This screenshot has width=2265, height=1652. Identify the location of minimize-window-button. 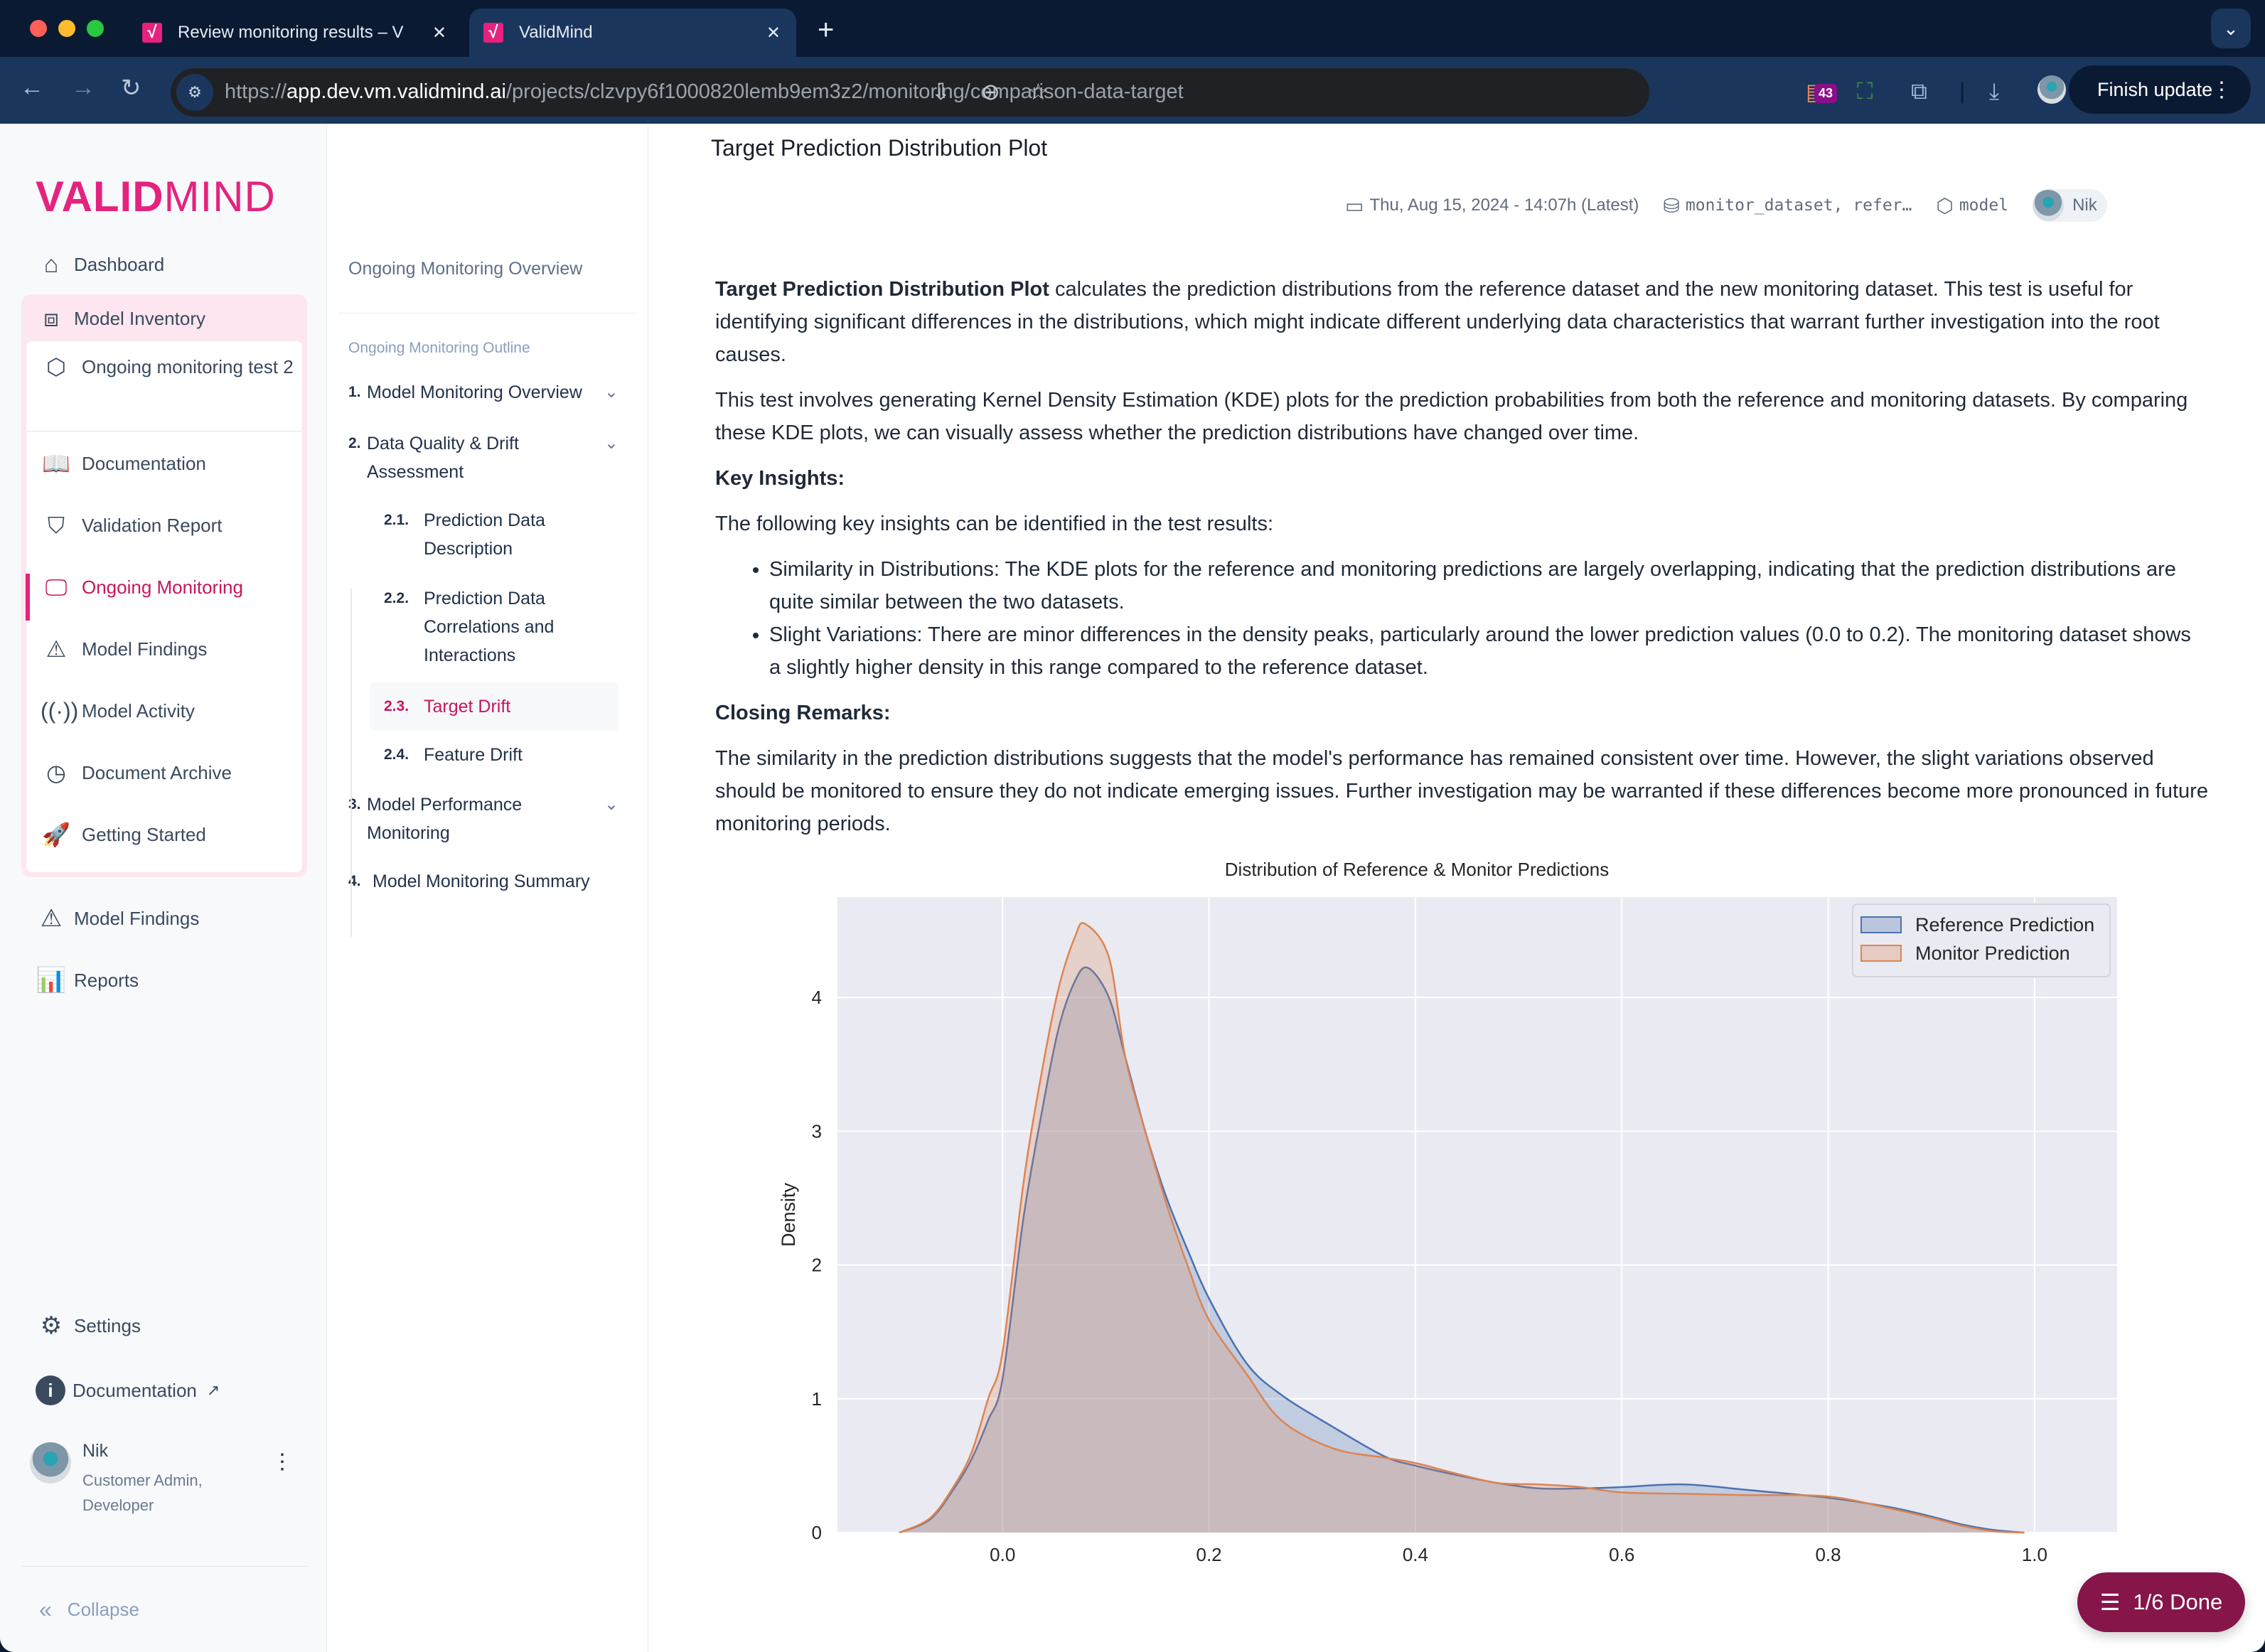
(66, 28).